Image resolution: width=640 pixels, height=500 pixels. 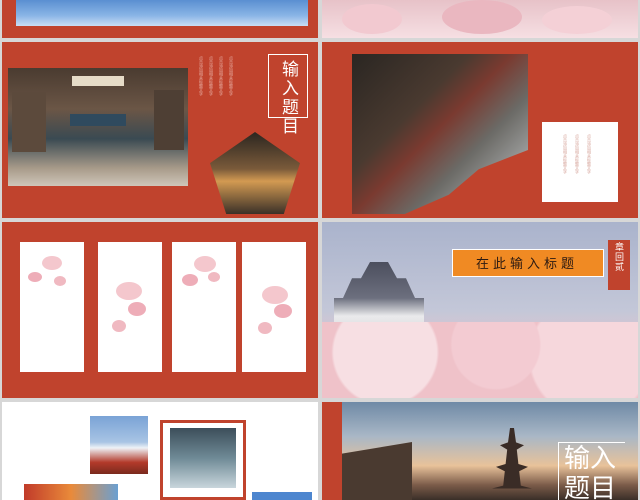 What do you see at coordinates (618, 257) in the screenshot?
I see `side-label: 章回贰` at bounding box center [618, 257].